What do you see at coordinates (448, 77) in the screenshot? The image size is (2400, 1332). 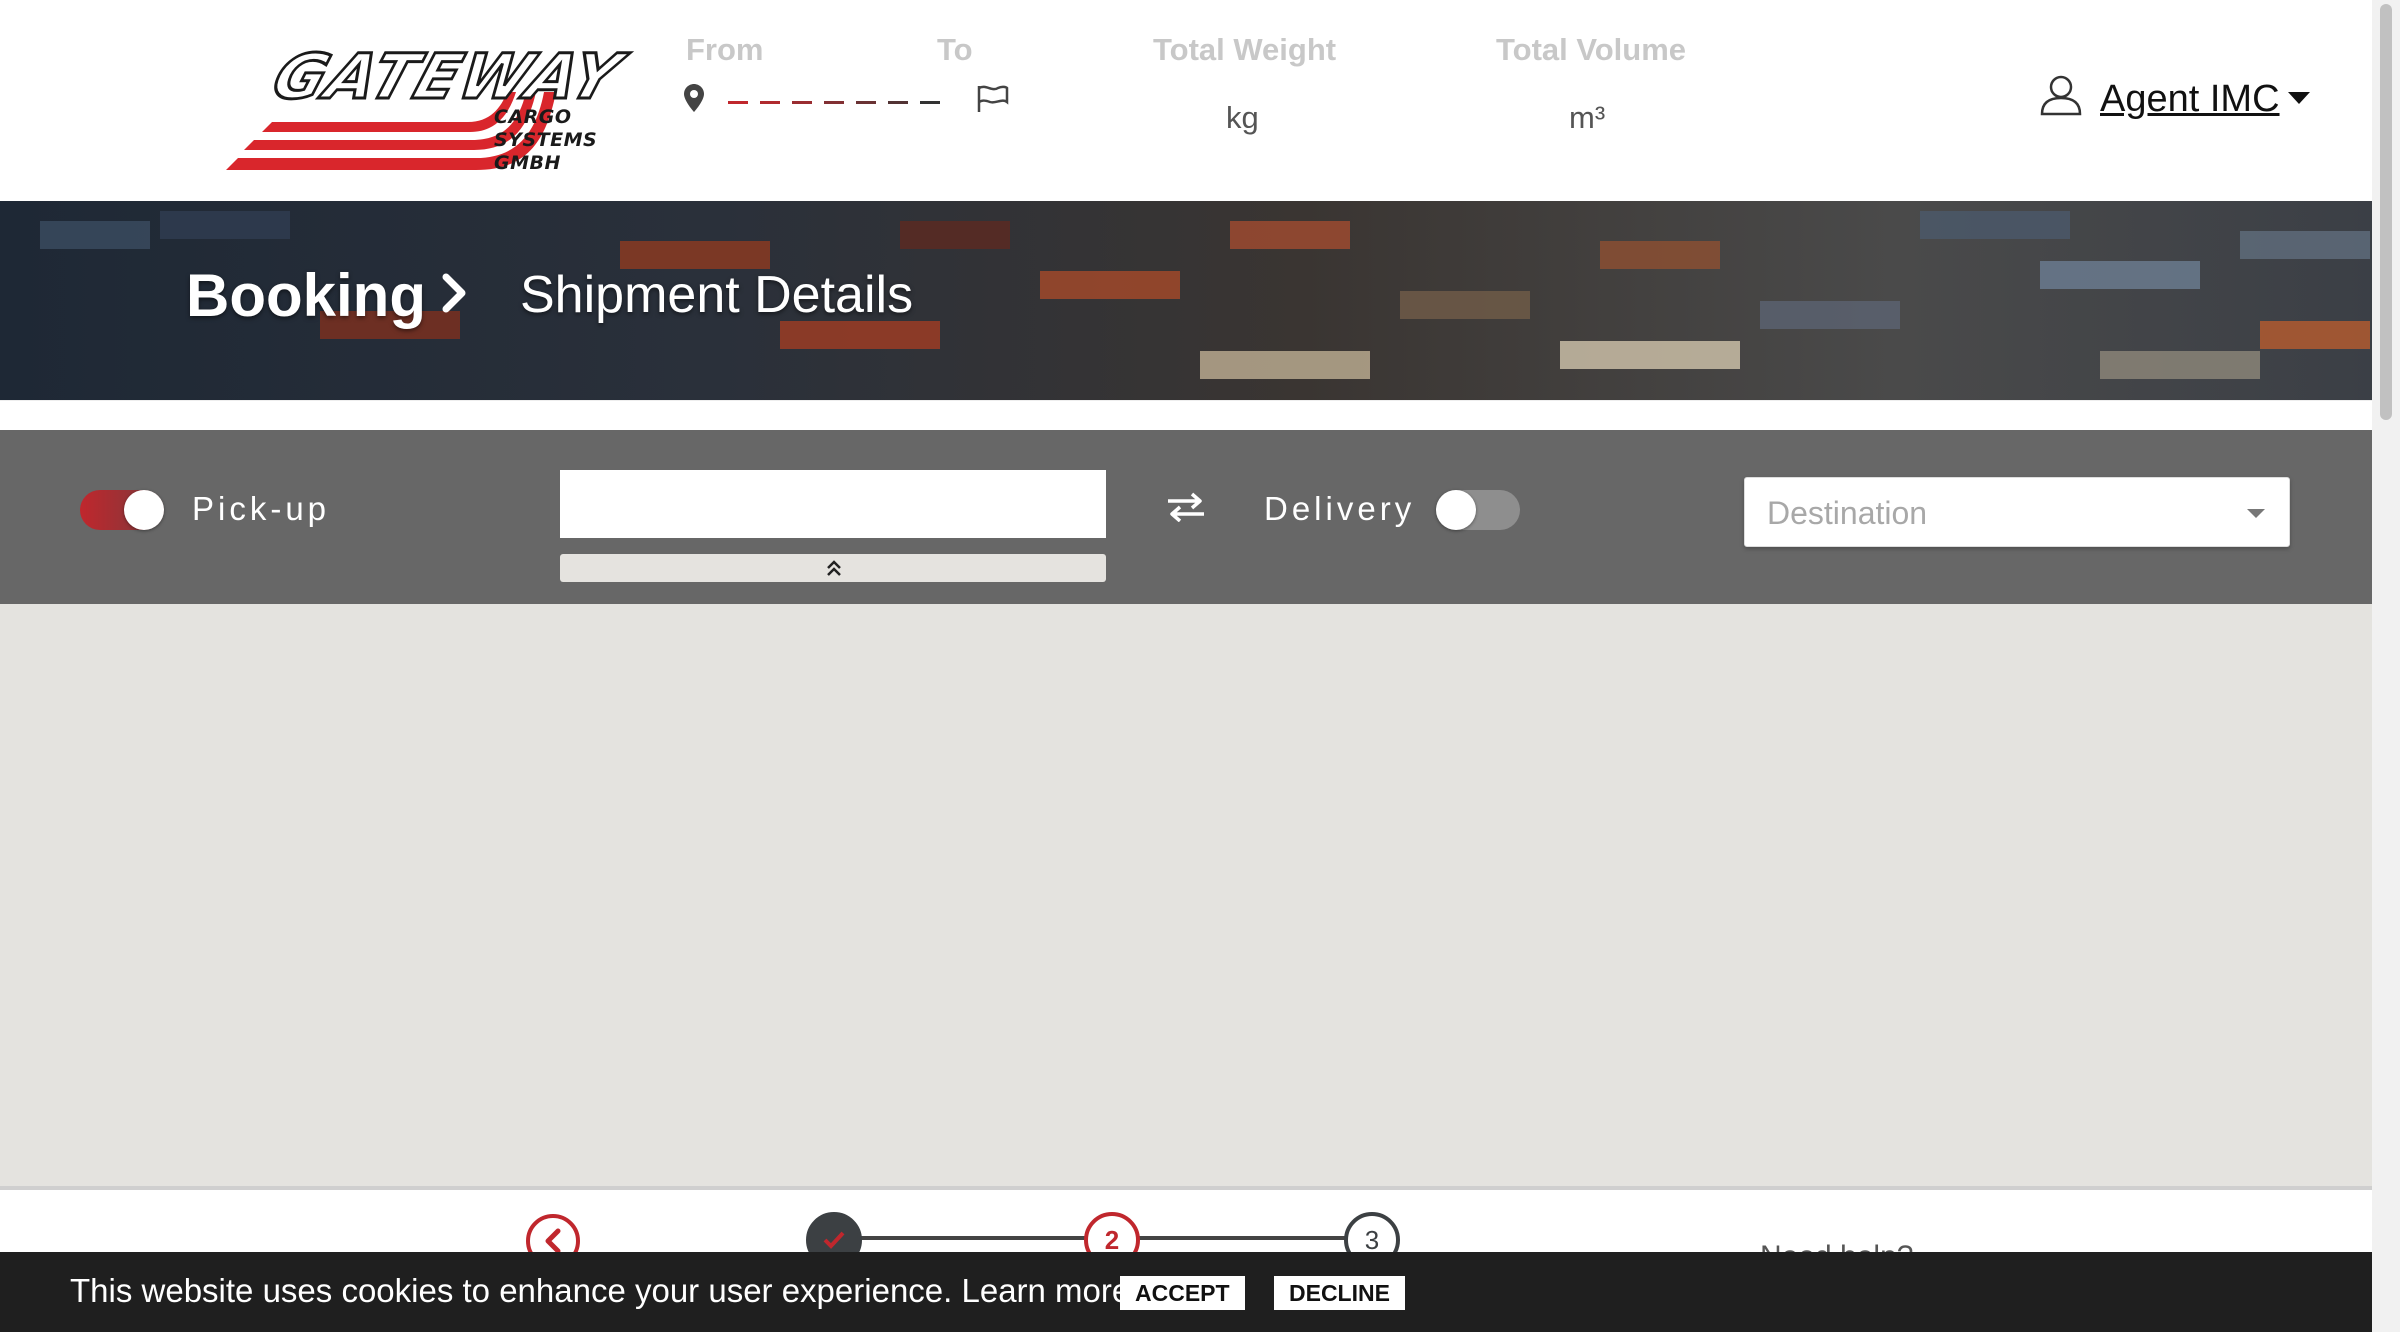 I see `logo-wordmark: GATEWAY` at bounding box center [448, 77].